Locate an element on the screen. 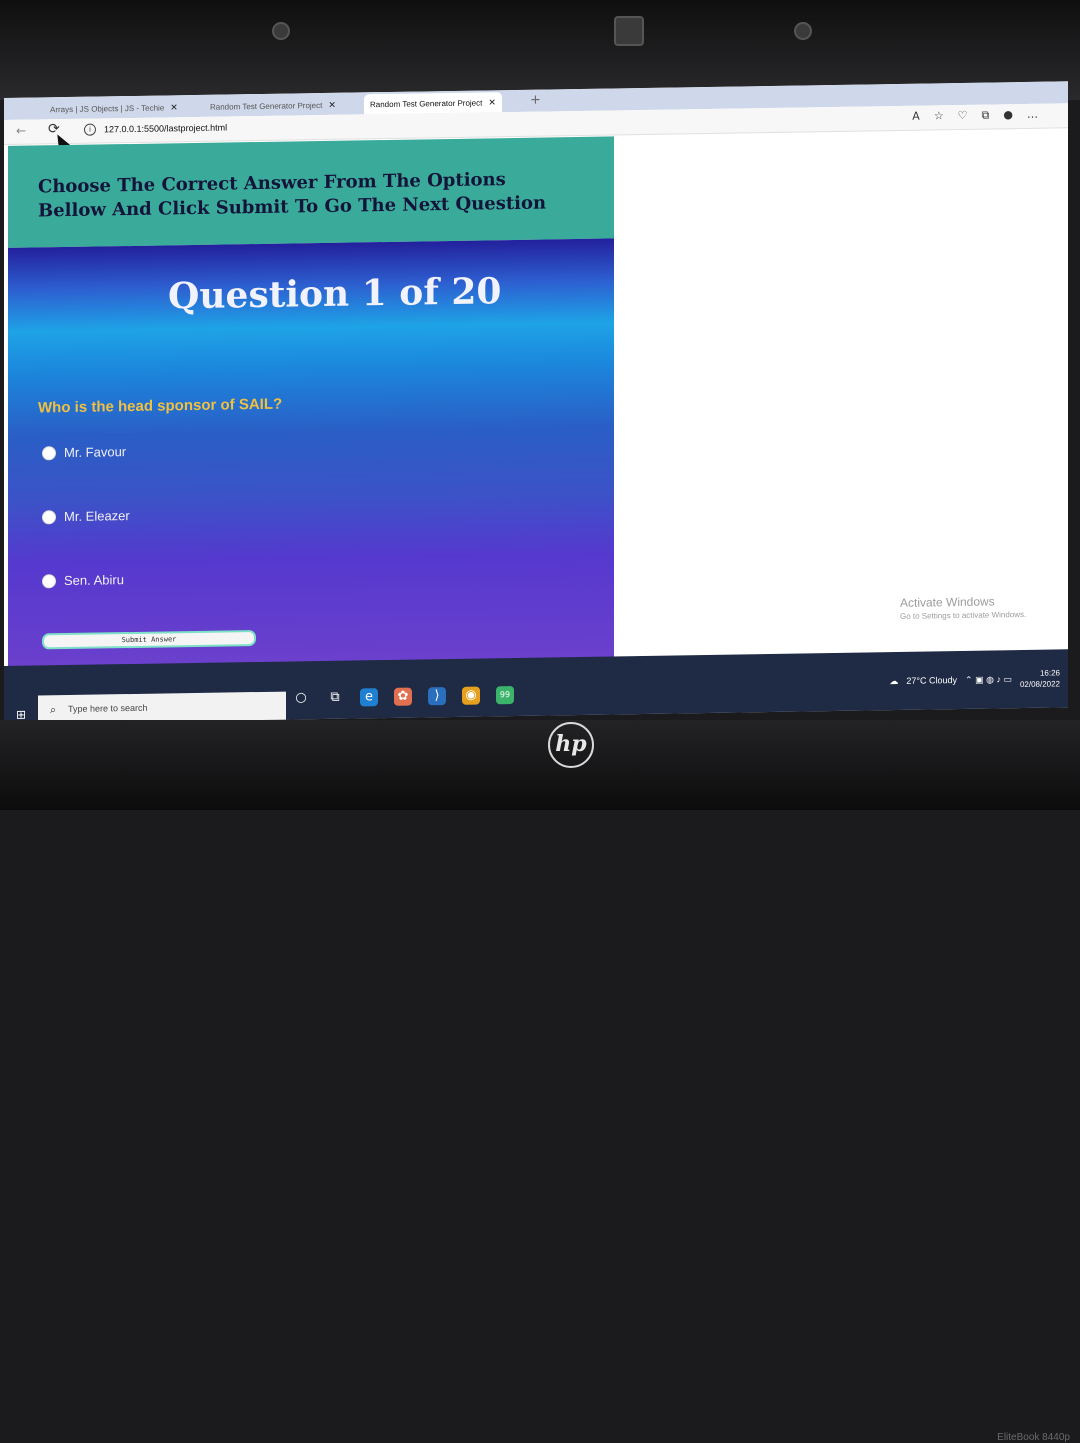 This screenshot has height=1443, width=1080. option-3: Sen. Abiru is located at coordinates (83, 580).